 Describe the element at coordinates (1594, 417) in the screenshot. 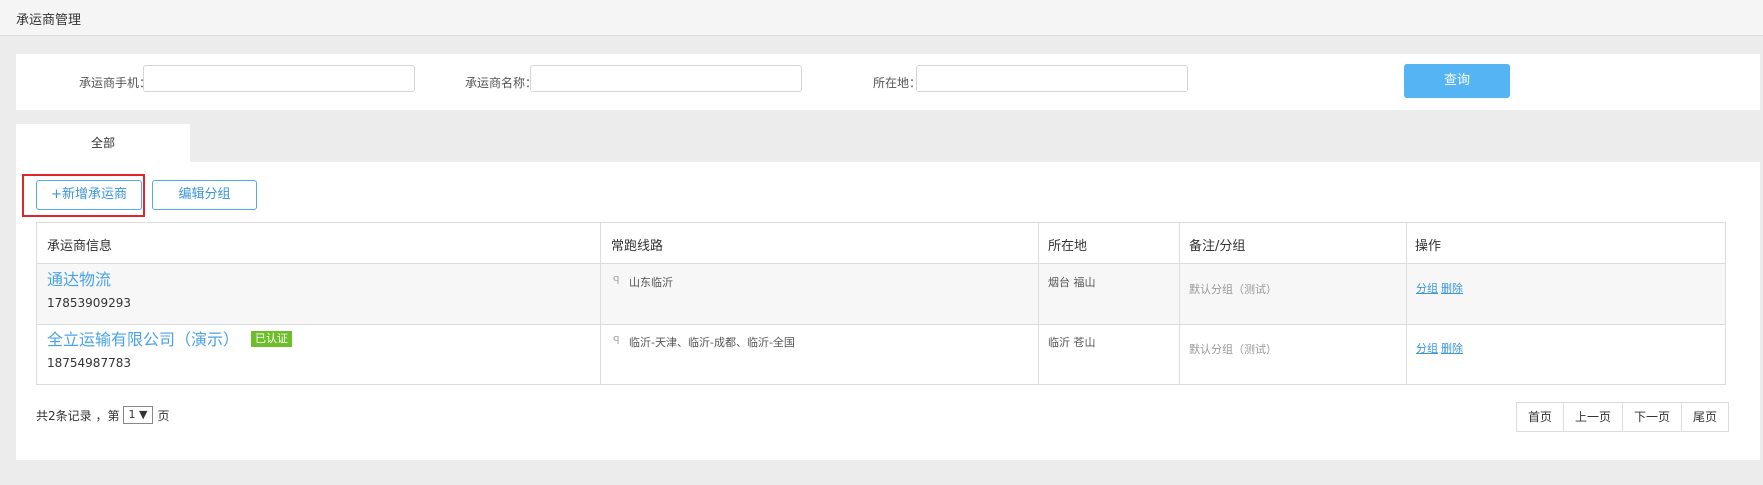

I see `prev-page-button: 上一页` at that location.